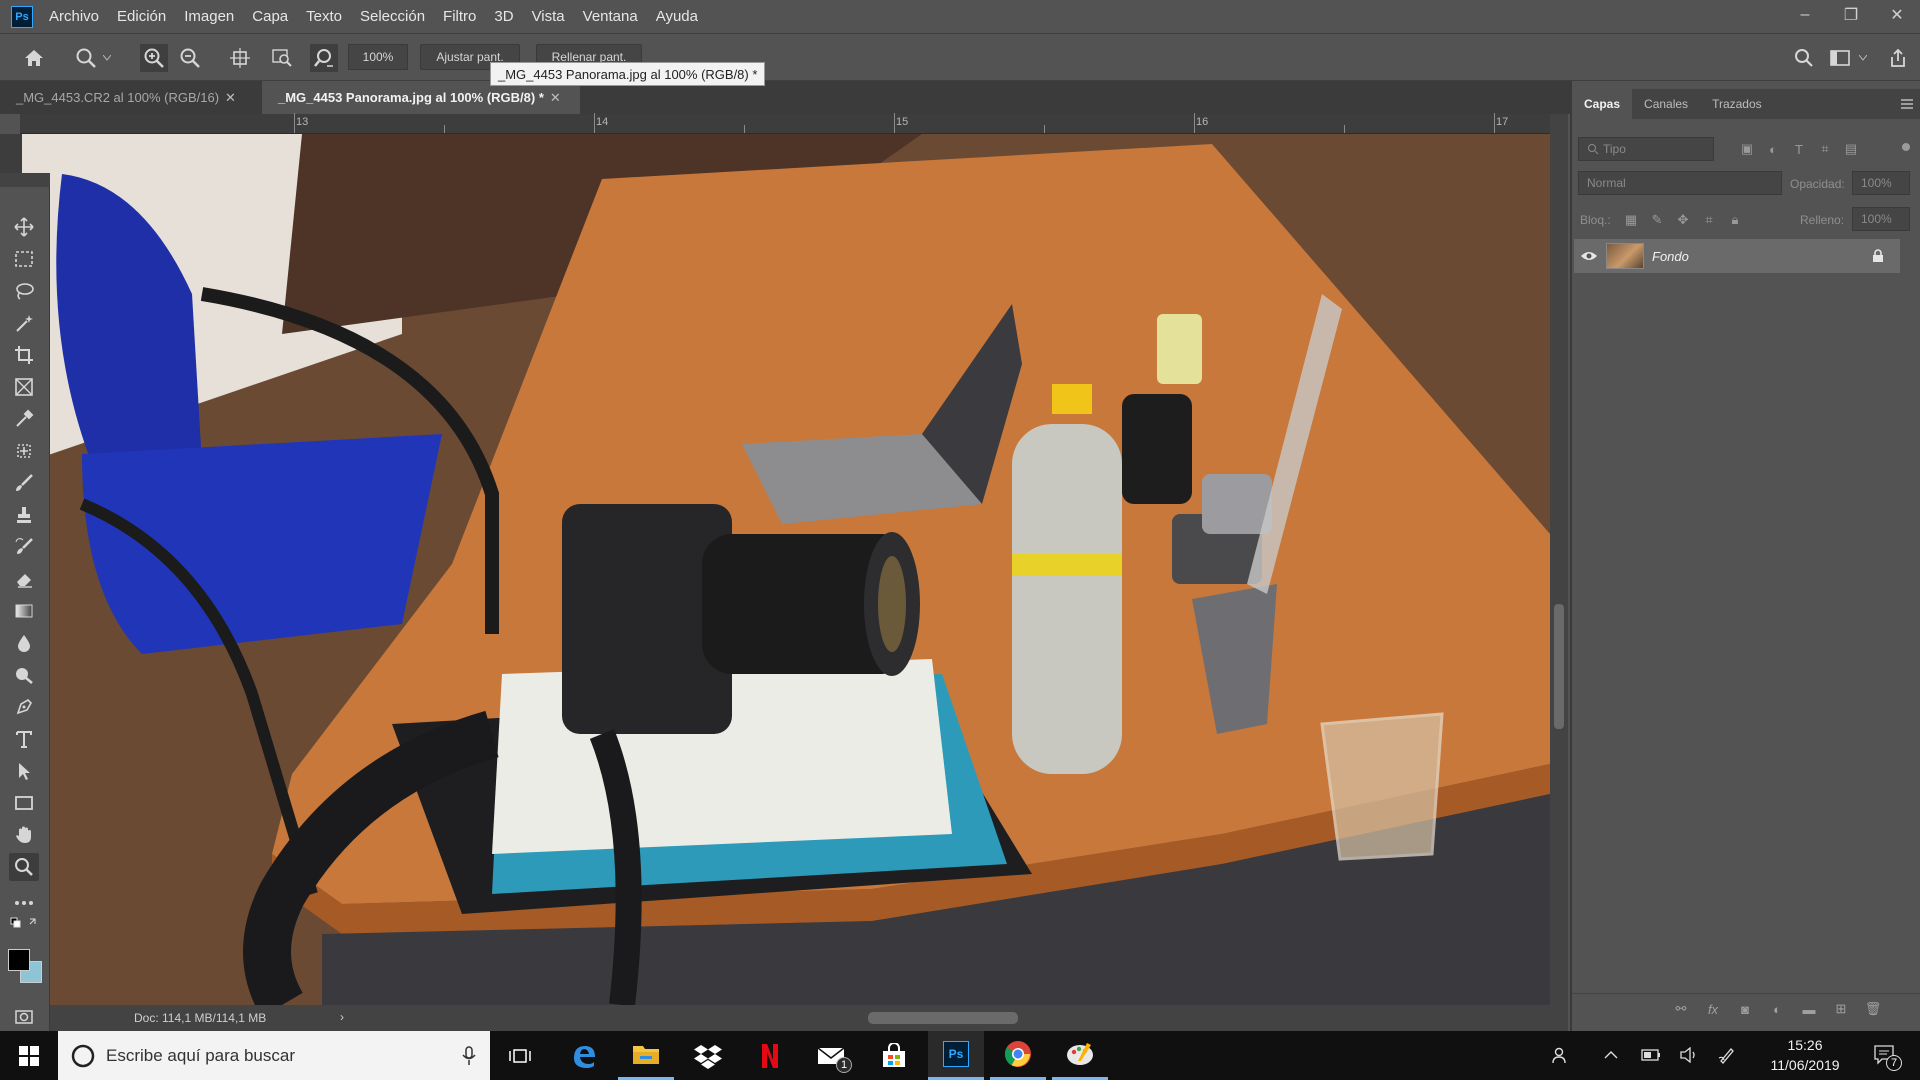 The image size is (1920, 1080). I want to click on type-layer-filter-icon: T, so click(1799, 149).